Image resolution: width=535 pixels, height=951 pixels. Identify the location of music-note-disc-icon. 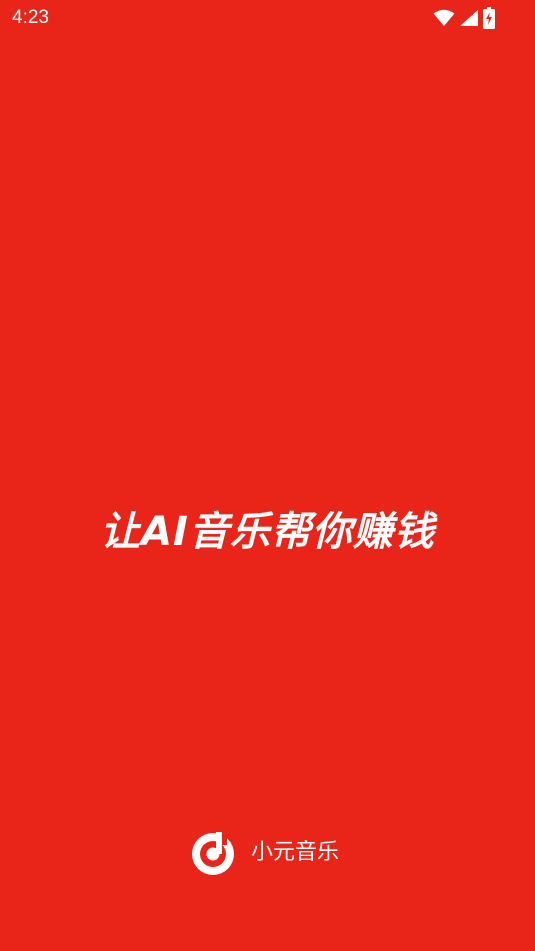
(214, 853).